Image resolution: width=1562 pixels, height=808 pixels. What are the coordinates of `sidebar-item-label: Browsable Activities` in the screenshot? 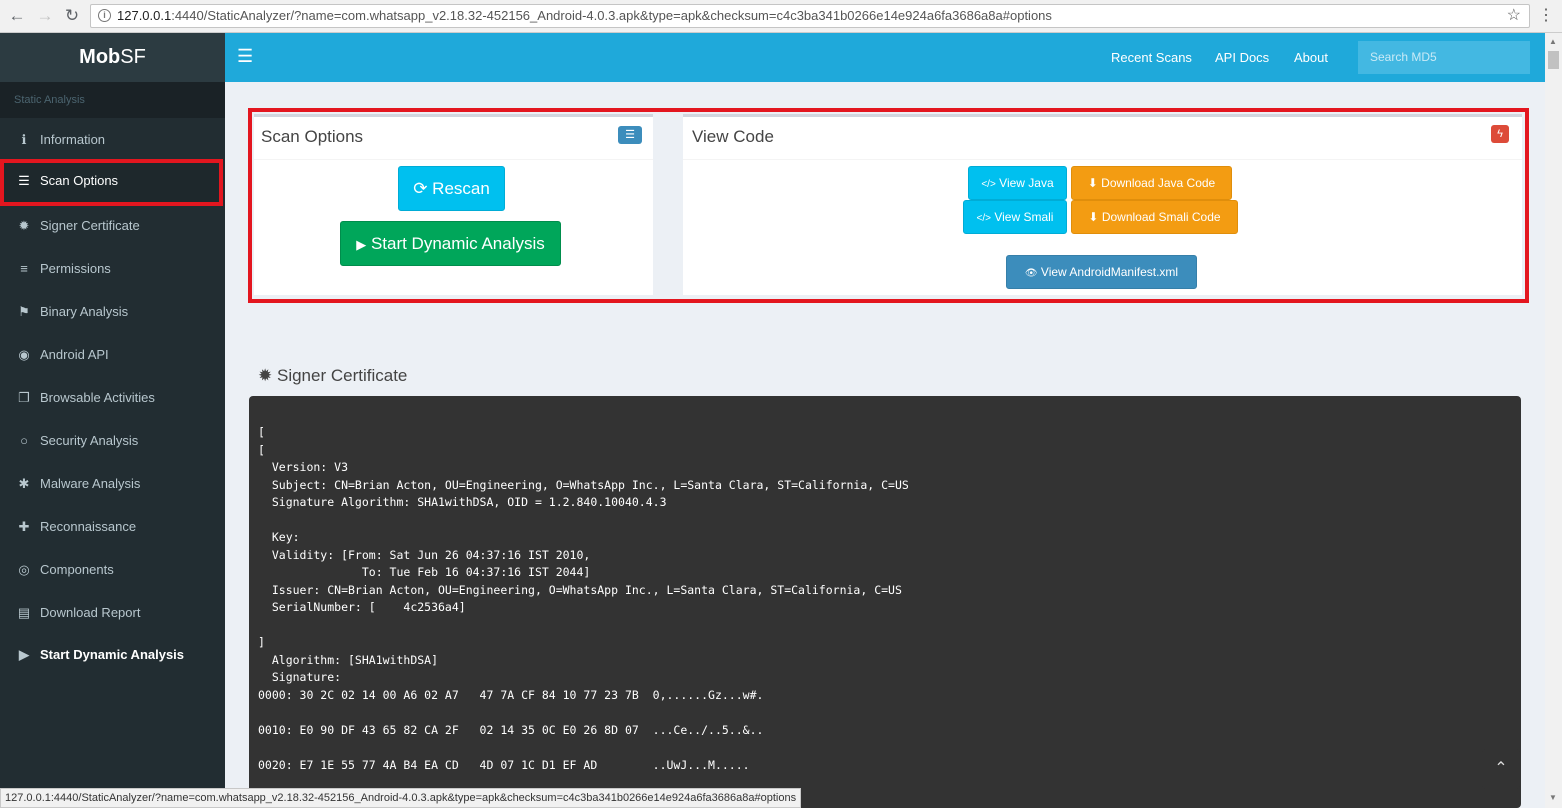 It's located at (97, 397).